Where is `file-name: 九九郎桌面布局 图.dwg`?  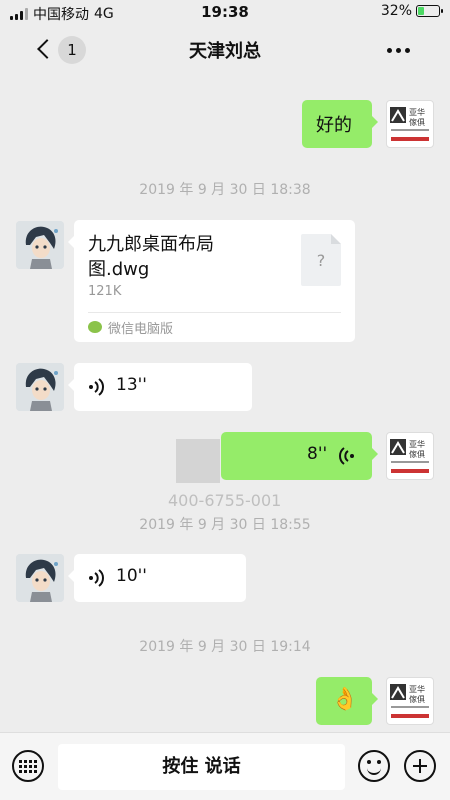 file-name: 九九郎桌面布局 图.dwg is located at coordinates (183, 257).